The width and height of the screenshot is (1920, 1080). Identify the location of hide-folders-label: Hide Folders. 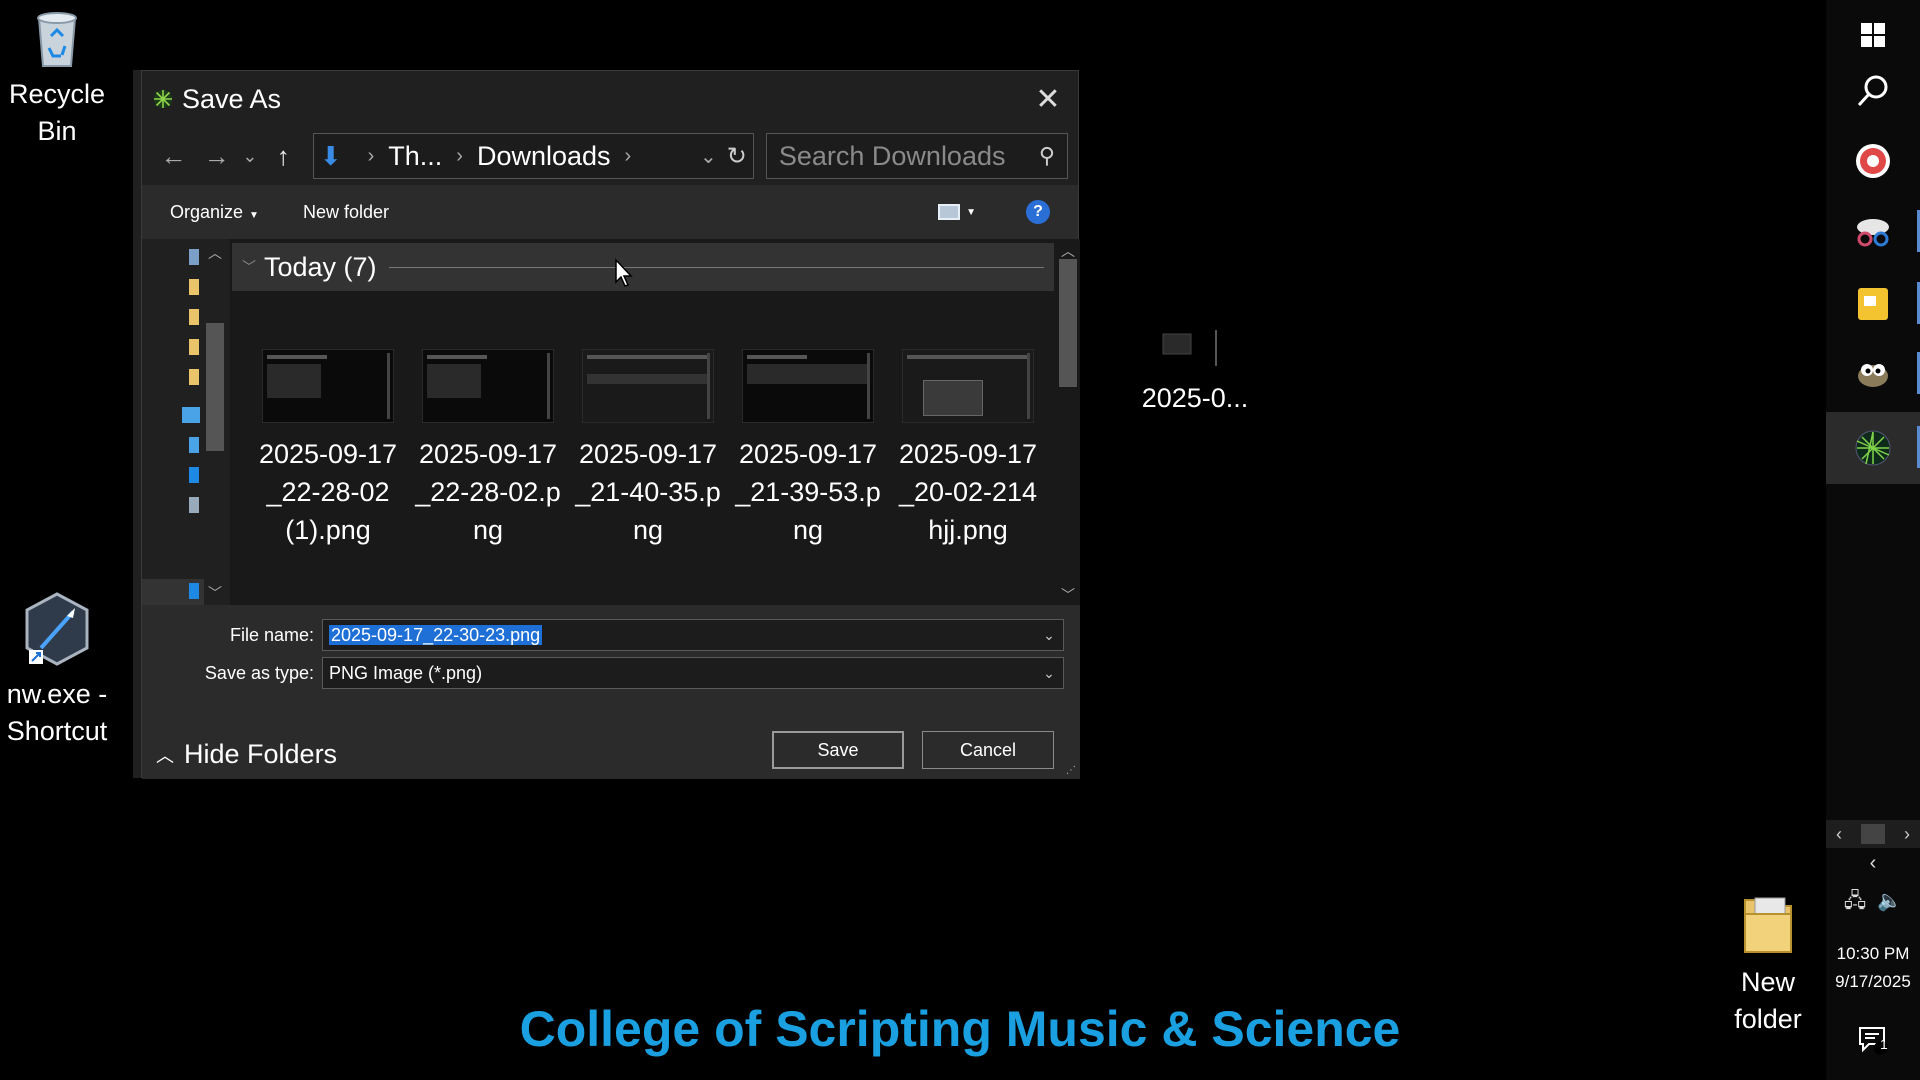
(261, 754).